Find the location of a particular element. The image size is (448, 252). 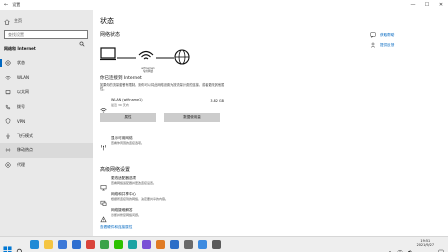

connected-title: 你已连接到 Internet is located at coordinates (121, 78).